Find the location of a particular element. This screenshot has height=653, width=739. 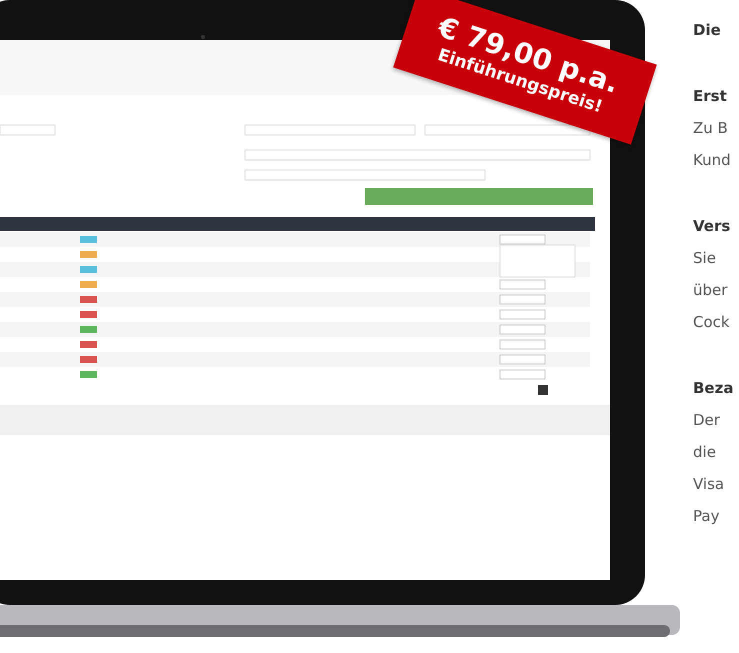

paragraph-line: Der is located at coordinates (707, 420).